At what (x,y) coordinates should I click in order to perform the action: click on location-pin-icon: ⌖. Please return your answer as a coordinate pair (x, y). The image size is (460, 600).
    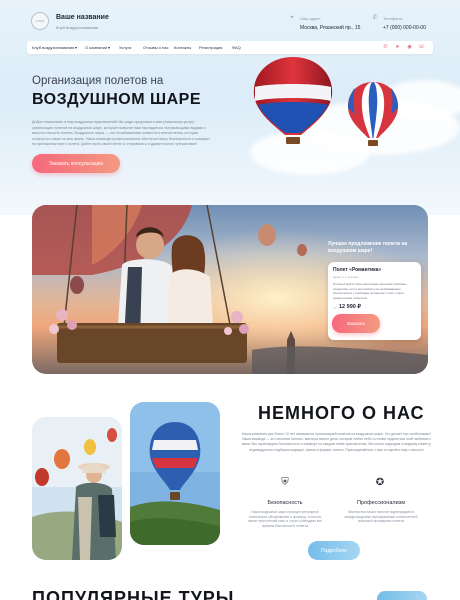
    Looking at the image, I should click on (292, 18).